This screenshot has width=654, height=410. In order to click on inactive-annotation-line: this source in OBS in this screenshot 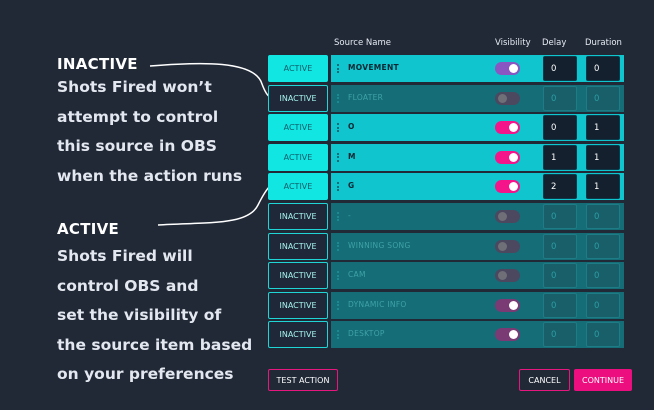, I will do `click(137, 146)`.